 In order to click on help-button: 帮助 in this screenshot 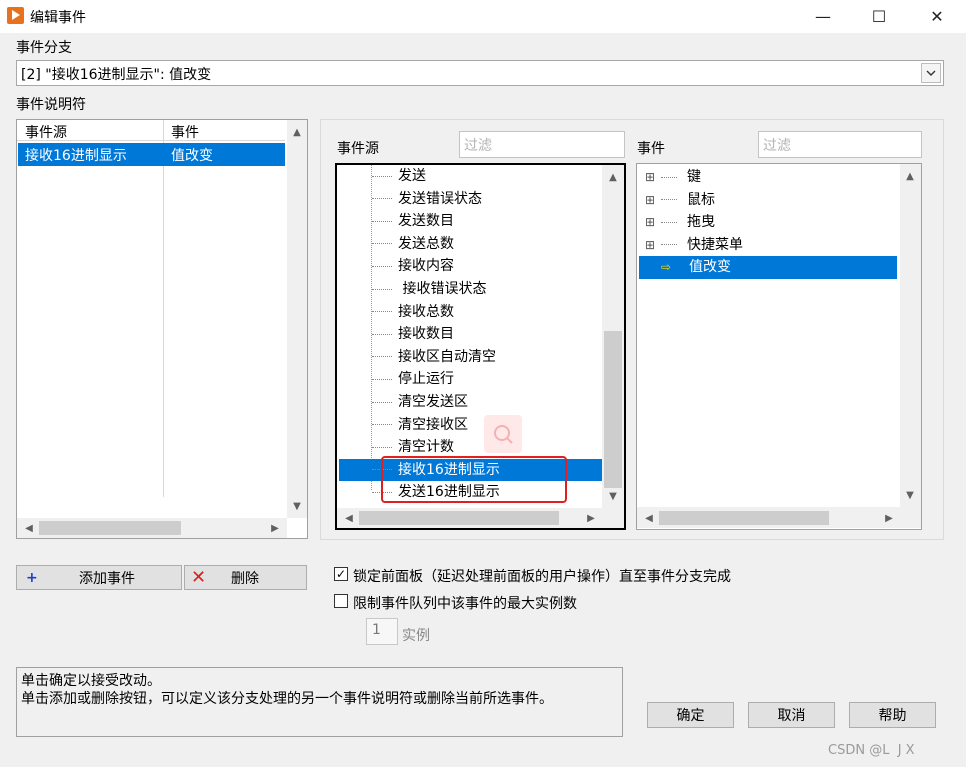, I will do `click(892, 715)`.